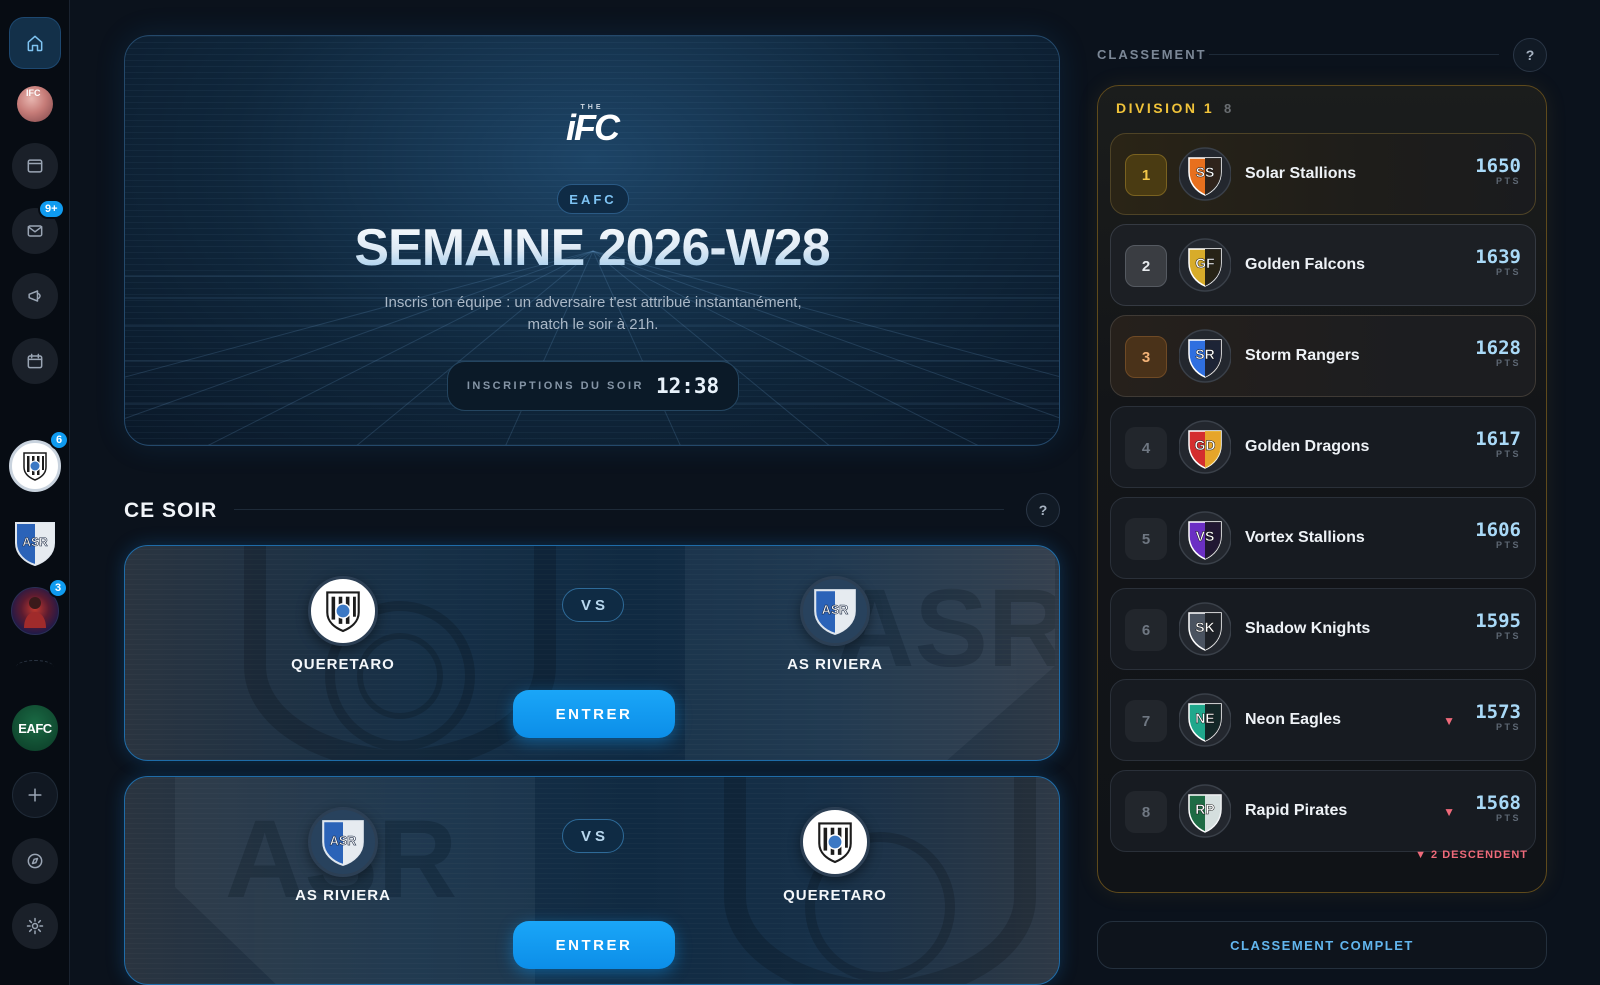  I want to click on team-shield-icon: NE, so click(1205, 720).